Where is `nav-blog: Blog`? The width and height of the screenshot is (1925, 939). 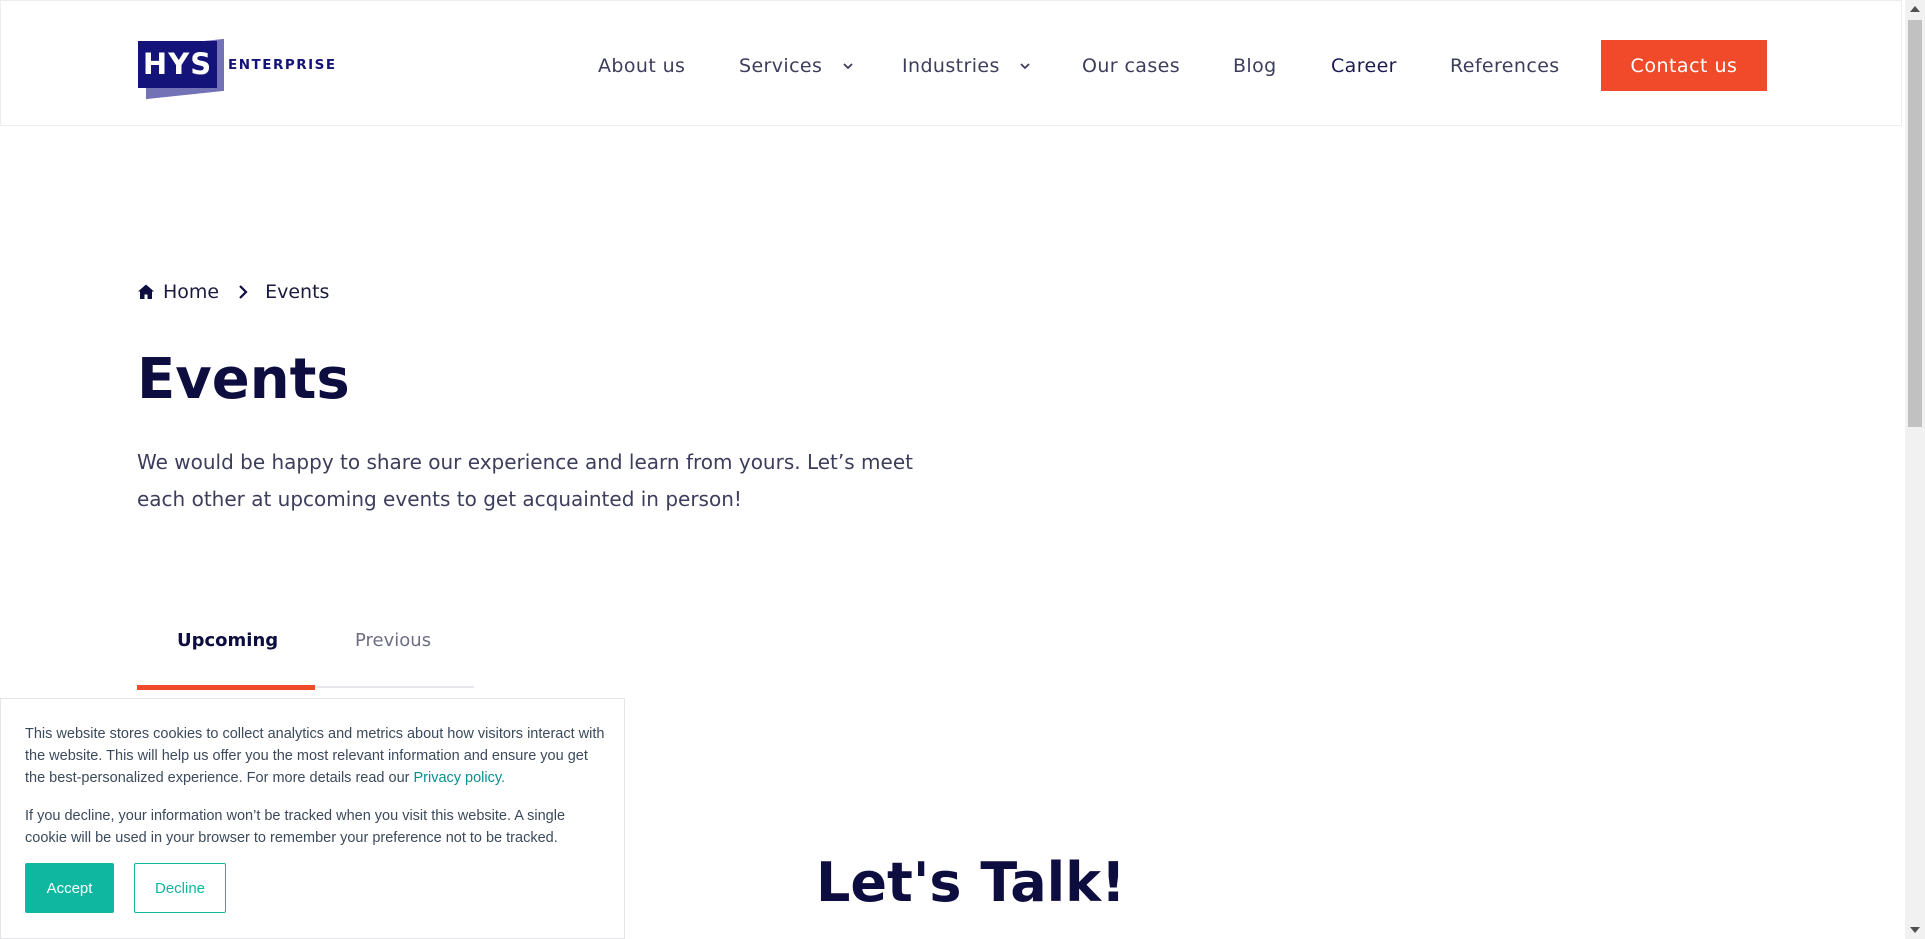 nav-blog: Blog is located at coordinates (1255, 66).